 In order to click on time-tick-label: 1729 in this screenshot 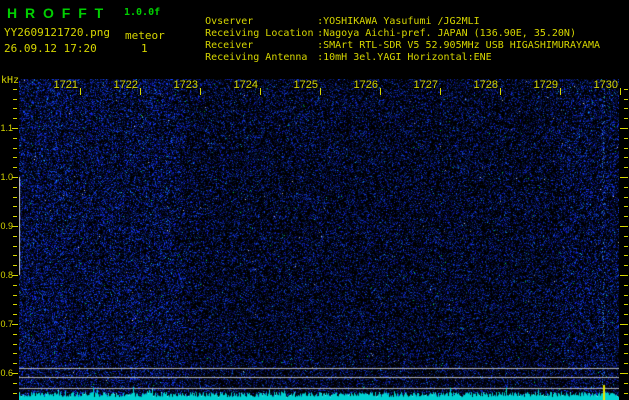, I will do `click(545, 85)`.